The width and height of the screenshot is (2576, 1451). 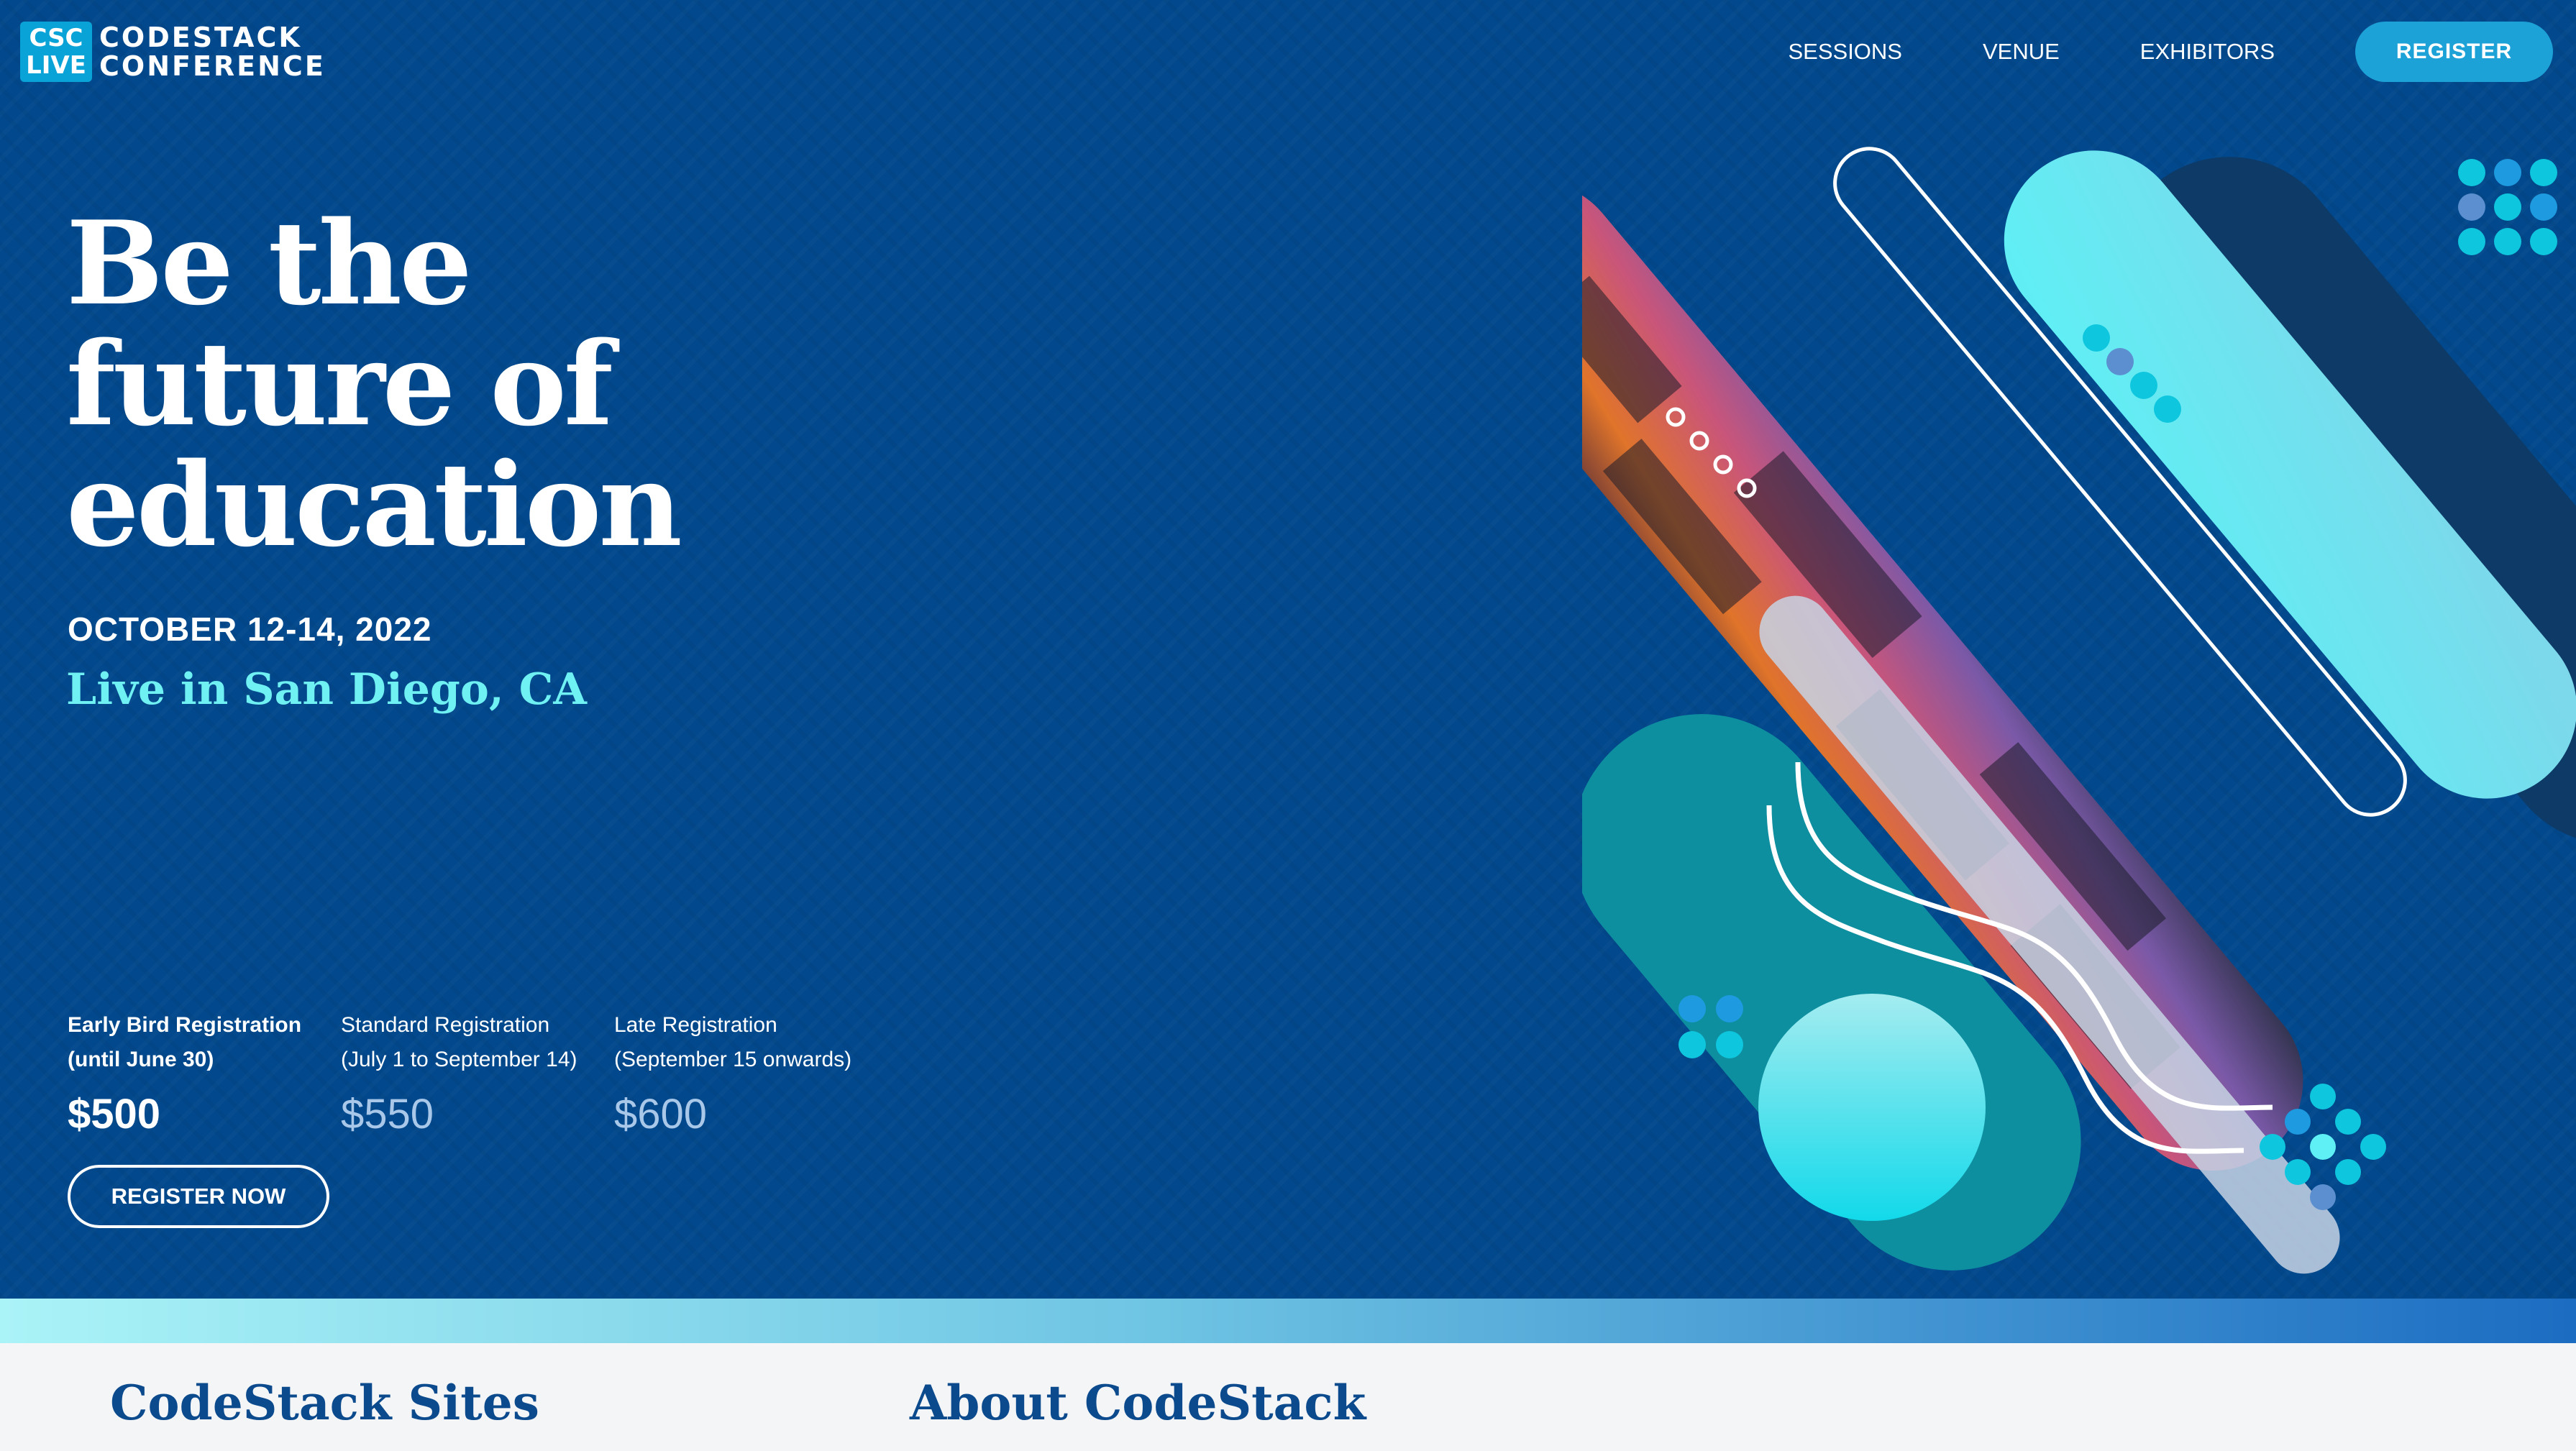 I want to click on nav-venue: VENUE, so click(x=2022, y=52).